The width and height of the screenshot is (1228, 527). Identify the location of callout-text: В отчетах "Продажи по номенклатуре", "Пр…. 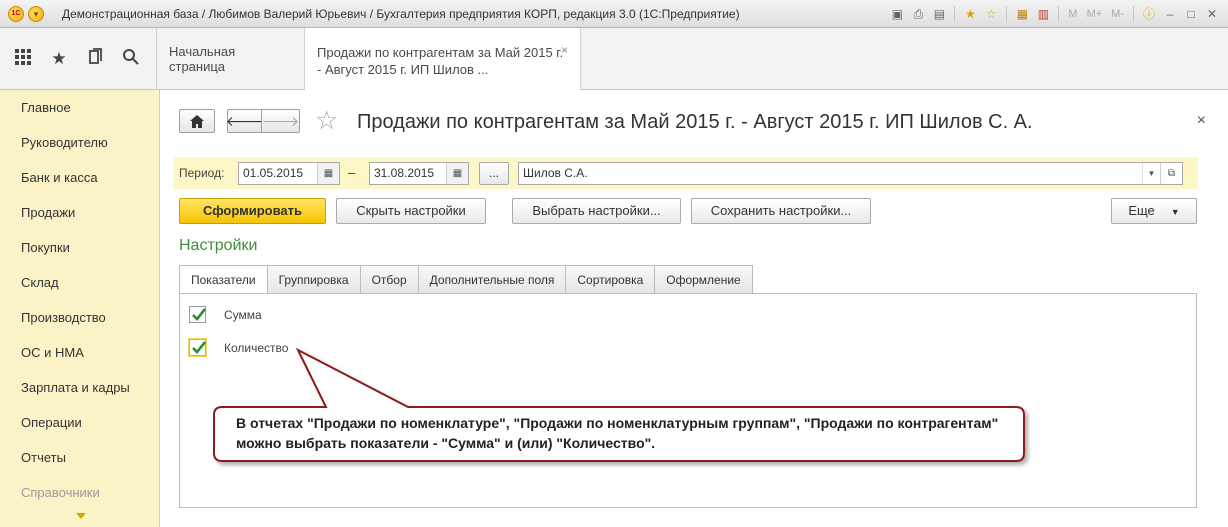
(617, 433).